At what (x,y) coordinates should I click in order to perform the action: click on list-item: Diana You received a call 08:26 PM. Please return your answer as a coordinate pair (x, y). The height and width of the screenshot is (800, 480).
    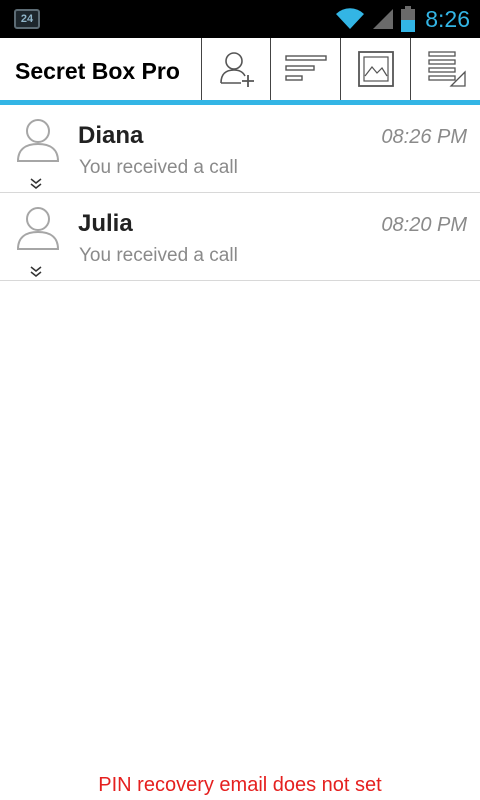
    Looking at the image, I should click on (240, 149).